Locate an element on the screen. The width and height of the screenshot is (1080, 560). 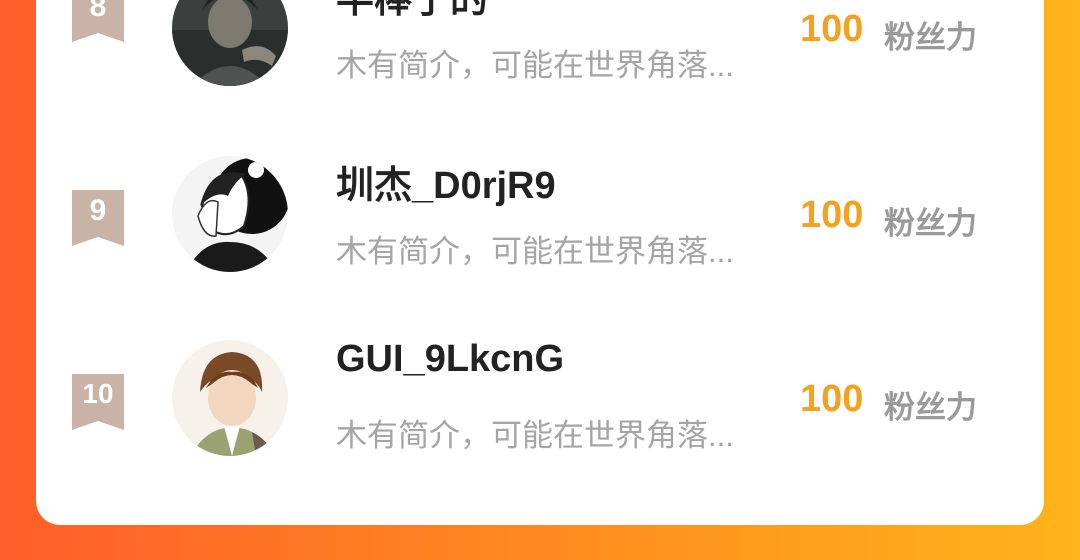
rank-number: 10 is located at coordinates (98, 393).